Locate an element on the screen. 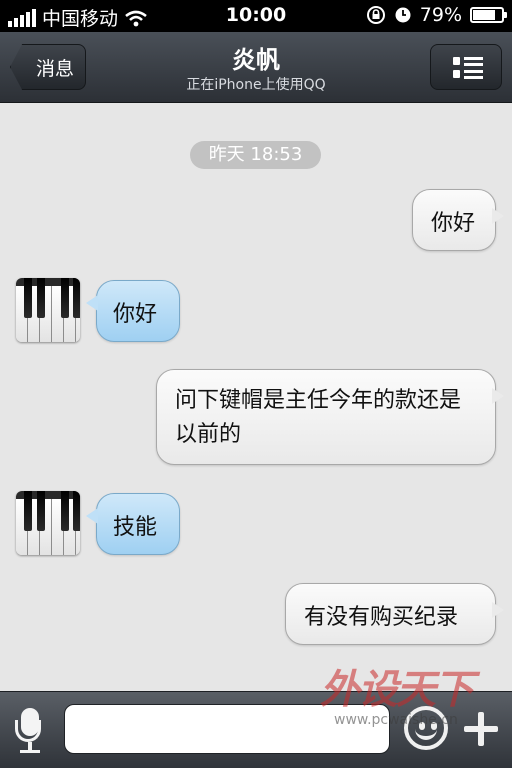 The width and height of the screenshot is (512, 768). message-text: 技能 is located at coordinates (135, 527).